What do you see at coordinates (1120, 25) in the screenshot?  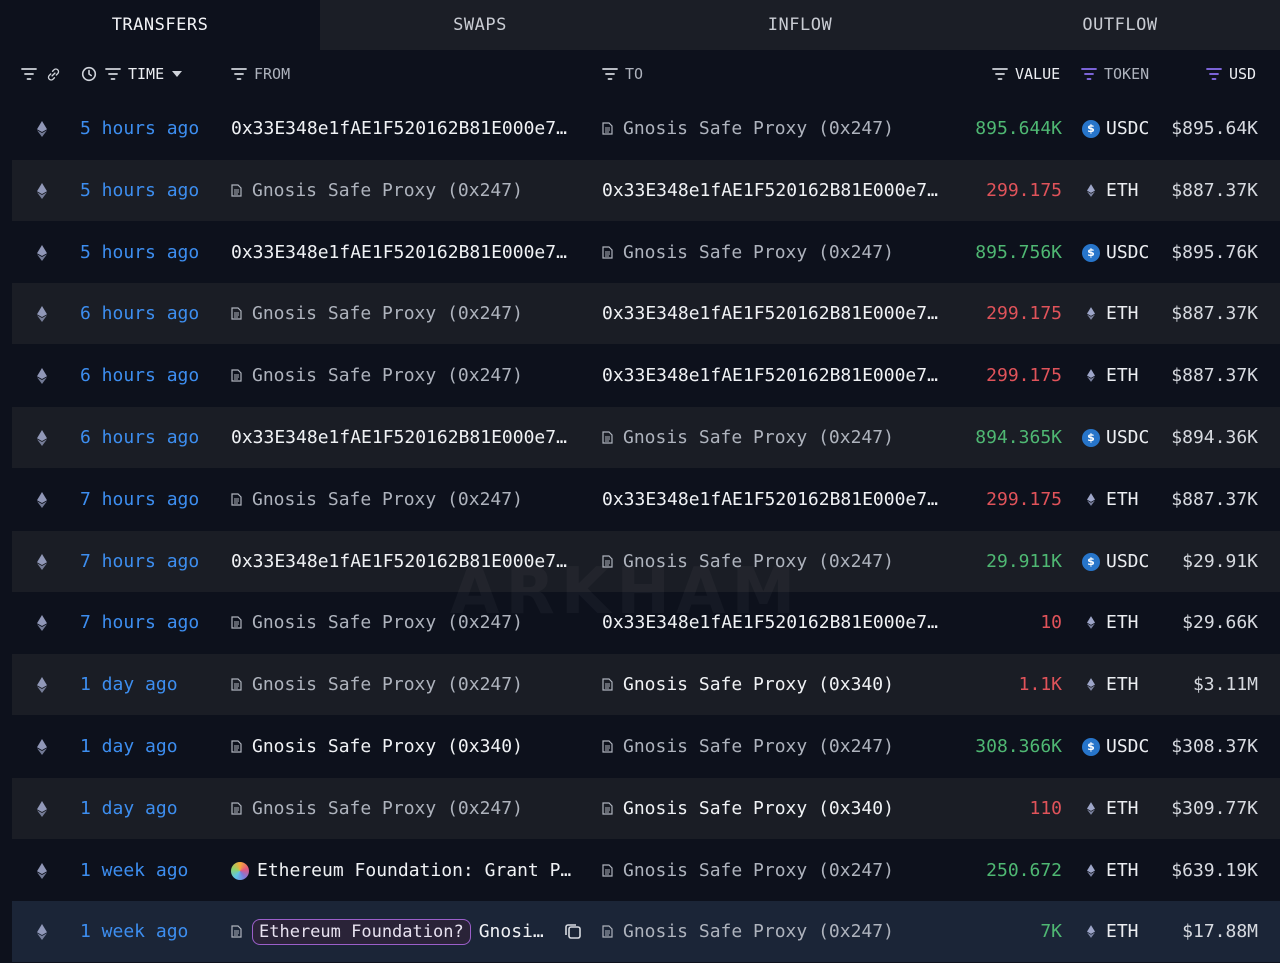 I see `tab-outflow: OUTFLOW` at bounding box center [1120, 25].